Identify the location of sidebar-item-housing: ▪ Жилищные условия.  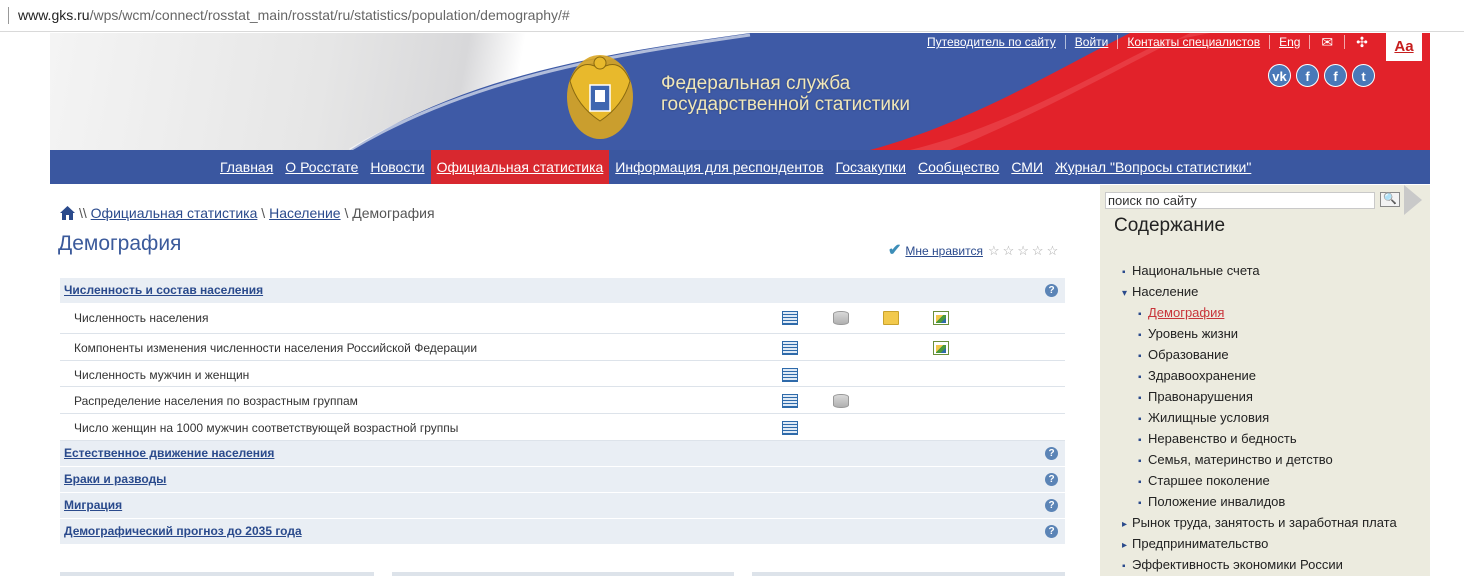
(1259, 417).